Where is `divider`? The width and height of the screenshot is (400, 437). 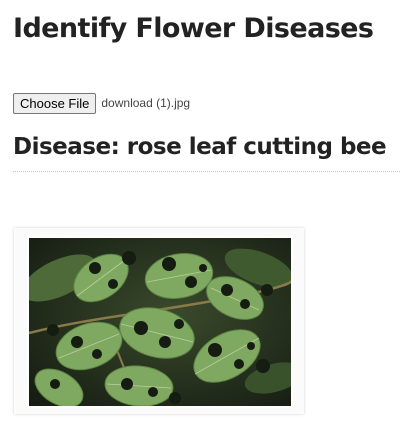
divider is located at coordinates (206, 171).